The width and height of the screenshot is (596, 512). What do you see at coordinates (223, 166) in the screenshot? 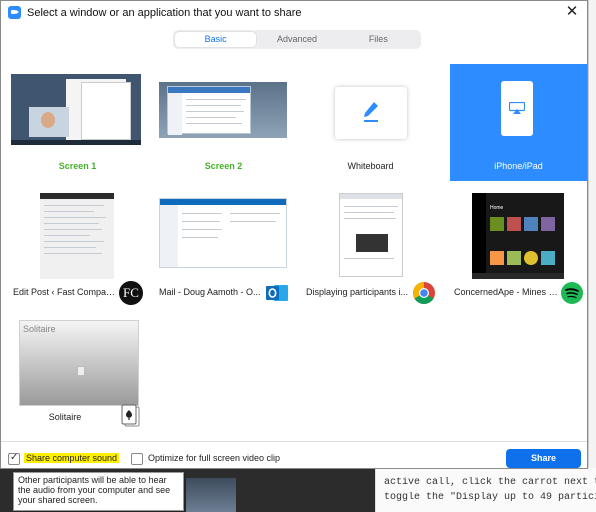
I see `tile-label: Screen 2` at bounding box center [223, 166].